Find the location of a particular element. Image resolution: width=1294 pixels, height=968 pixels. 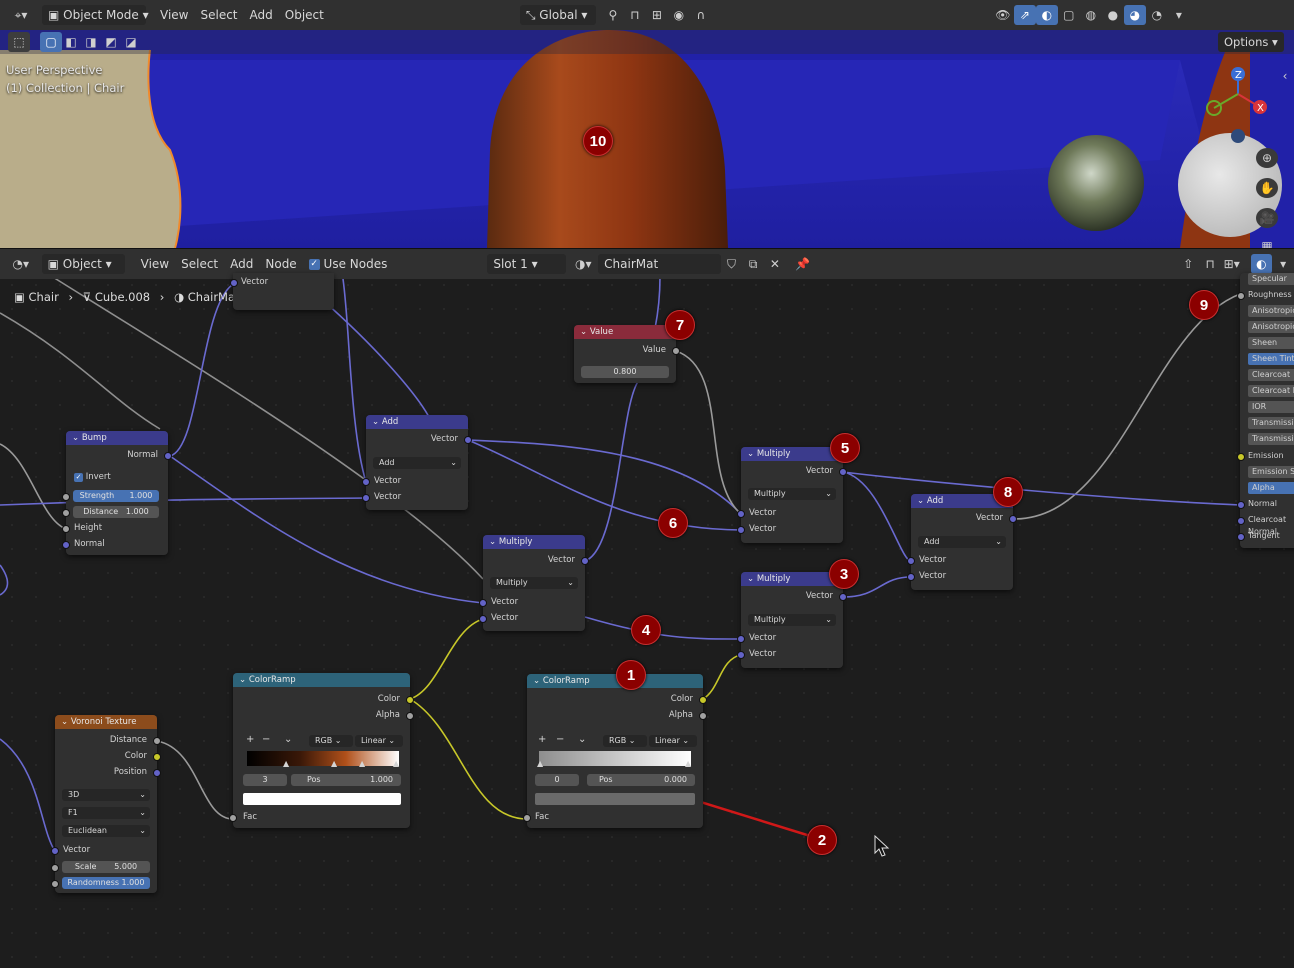

input-socket-vector is located at coordinates (55, 851).